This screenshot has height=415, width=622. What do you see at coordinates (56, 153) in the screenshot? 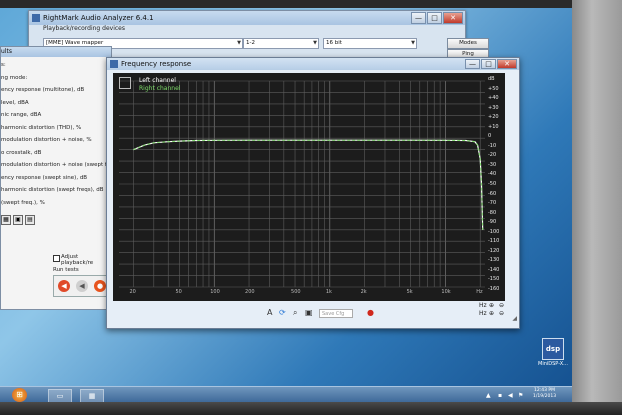
I see `result-row: o crosstalk, dB` at bounding box center [56, 153].